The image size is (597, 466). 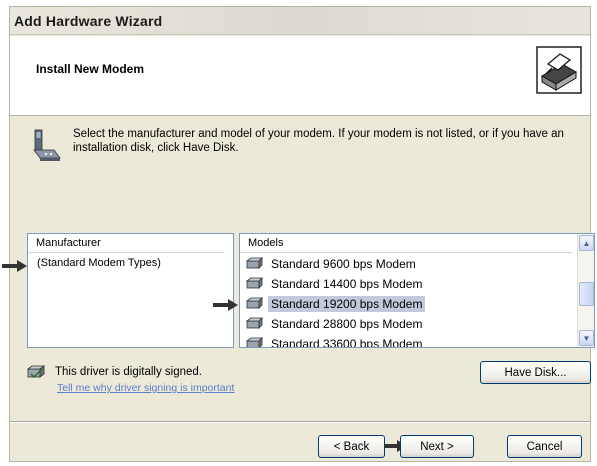 I want to click on driver-signing-link: Tell me why driver signing is important, so click(x=145, y=388).